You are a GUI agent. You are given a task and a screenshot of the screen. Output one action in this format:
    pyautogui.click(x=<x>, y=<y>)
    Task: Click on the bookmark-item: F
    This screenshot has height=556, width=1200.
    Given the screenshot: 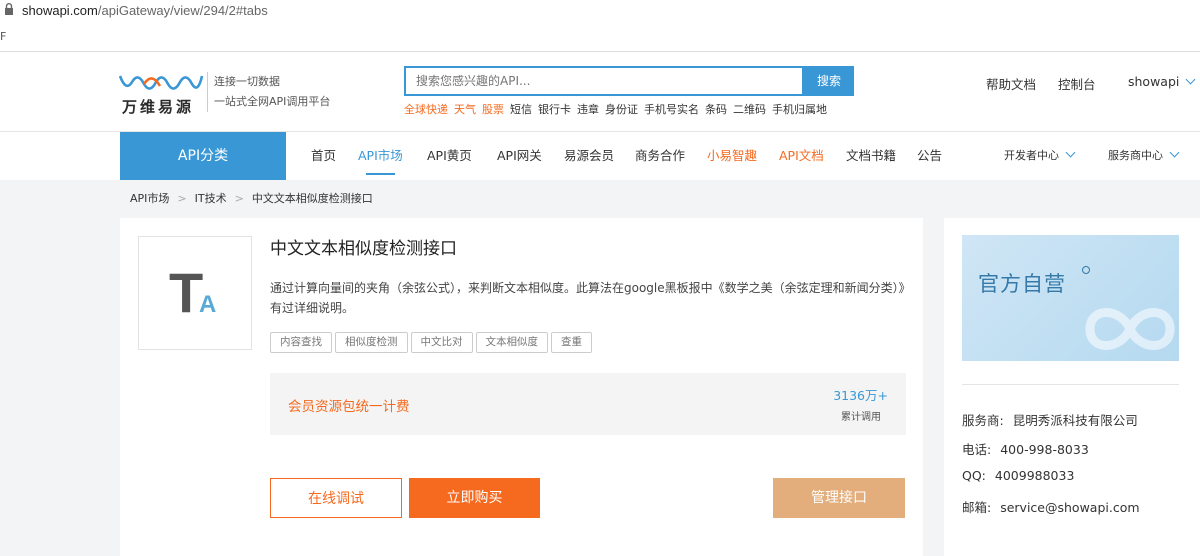 What is the action you would take?
    pyautogui.click(x=3, y=36)
    